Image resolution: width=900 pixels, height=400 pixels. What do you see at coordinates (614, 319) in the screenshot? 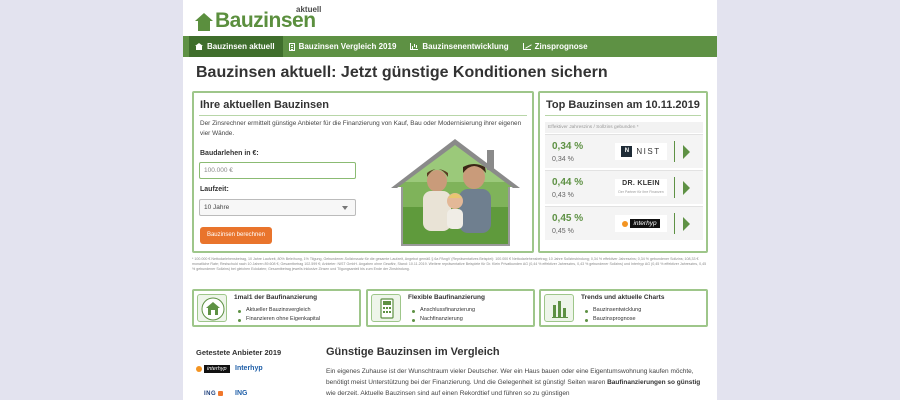
I see `feature-link: Bauzinsprognose` at bounding box center [614, 319].